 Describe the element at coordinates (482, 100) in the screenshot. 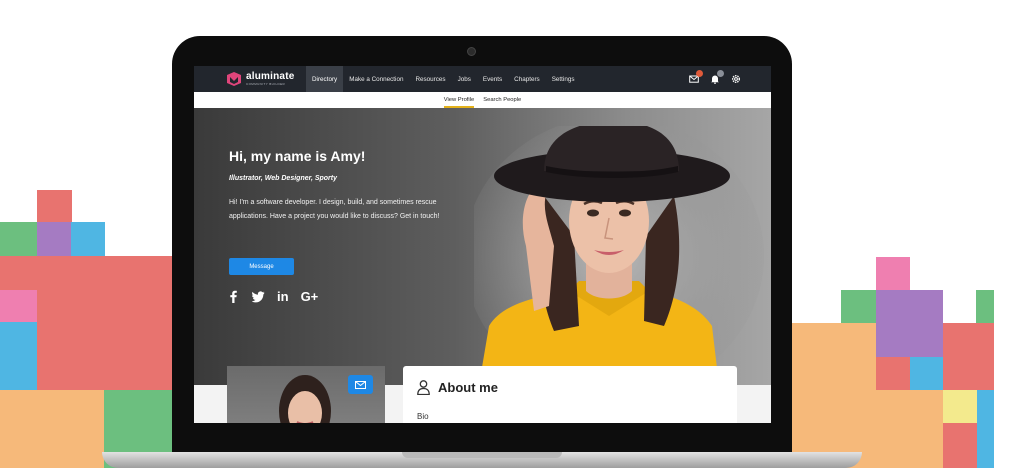

I see `sub-navigation: View Profile Search People` at that location.